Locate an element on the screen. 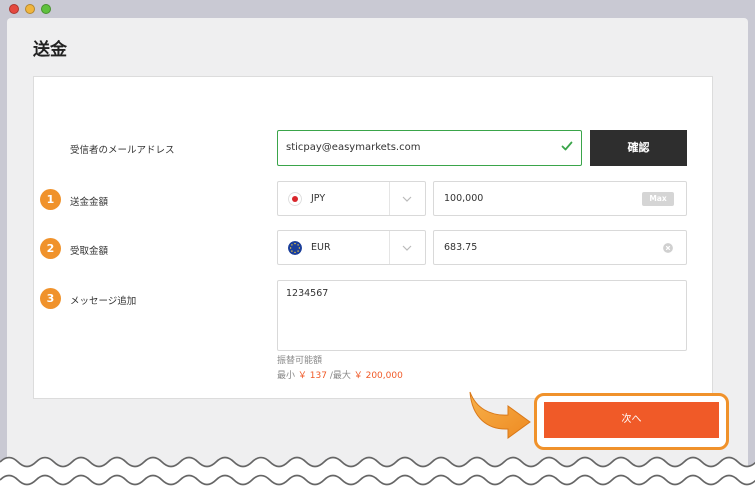 The image size is (755, 496). pointer-arrow-icon is located at coordinates (500, 415).